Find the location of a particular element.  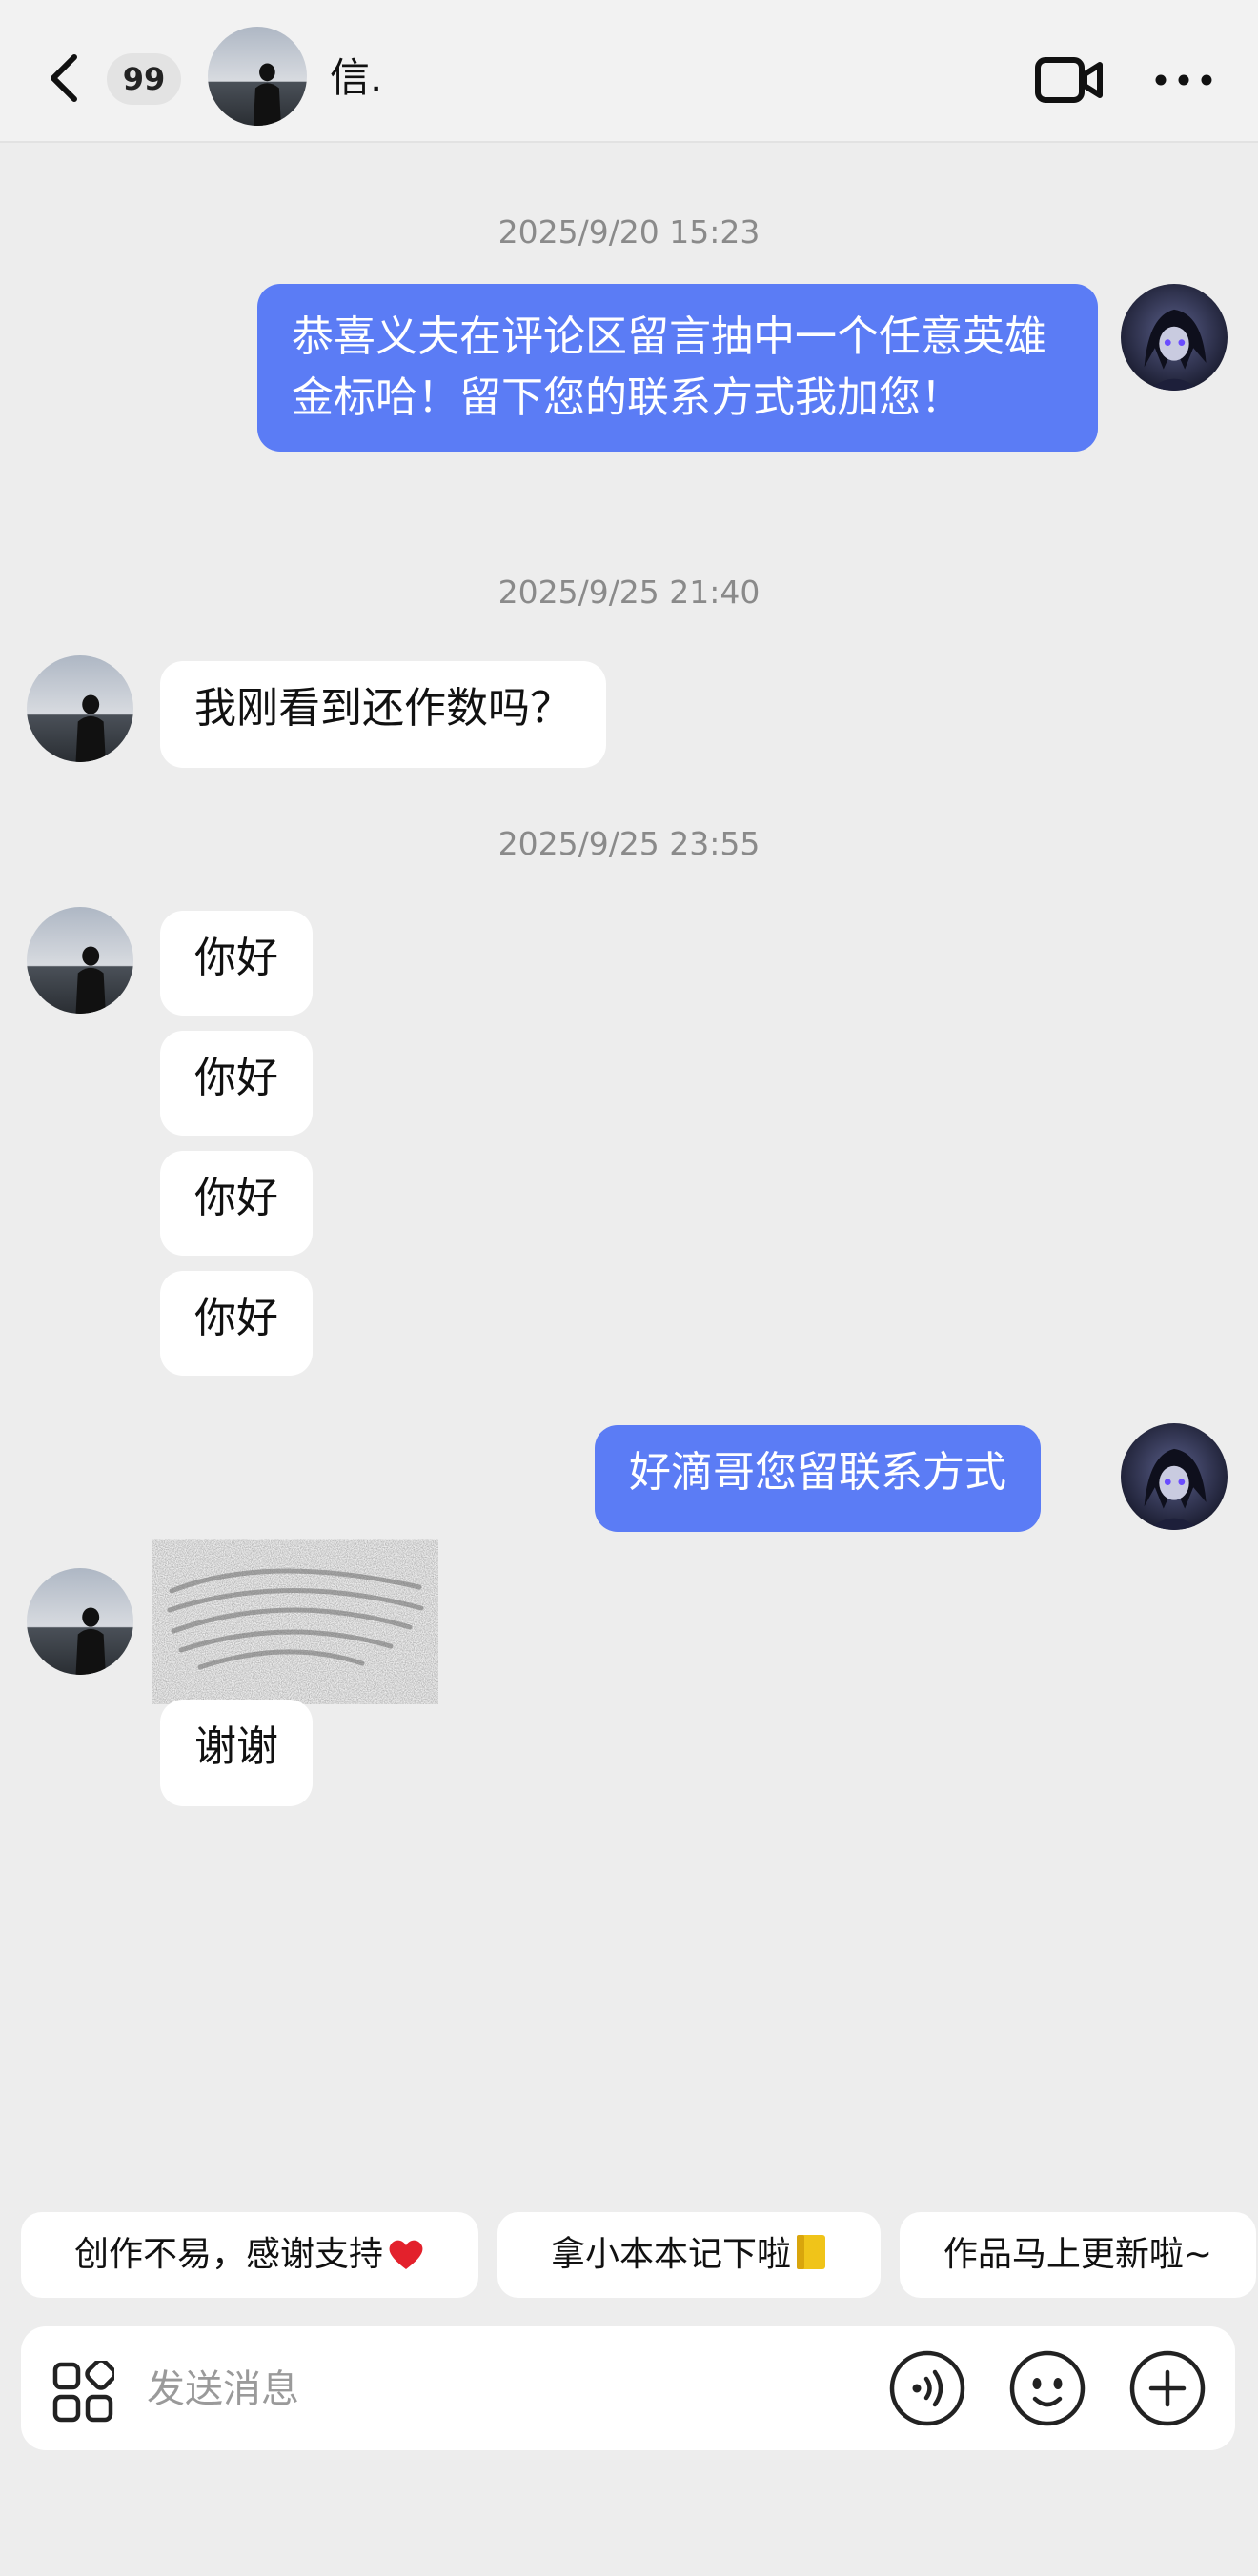

unread-badge: 99 is located at coordinates (144, 79).